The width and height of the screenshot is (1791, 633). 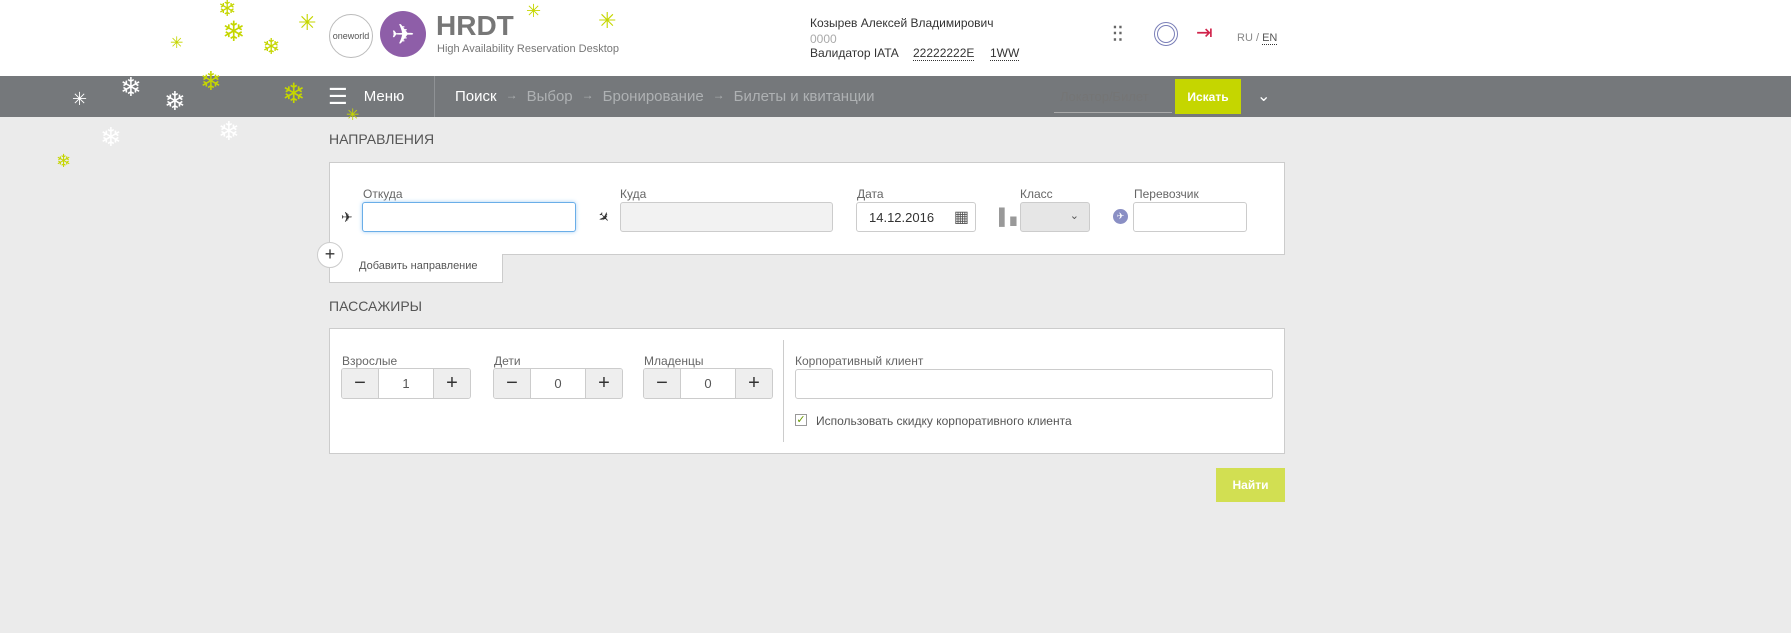 What do you see at coordinates (1204, 32) in the screenshot?
I see `logout-icon: ⇥` at bounding box center [1204, 32].